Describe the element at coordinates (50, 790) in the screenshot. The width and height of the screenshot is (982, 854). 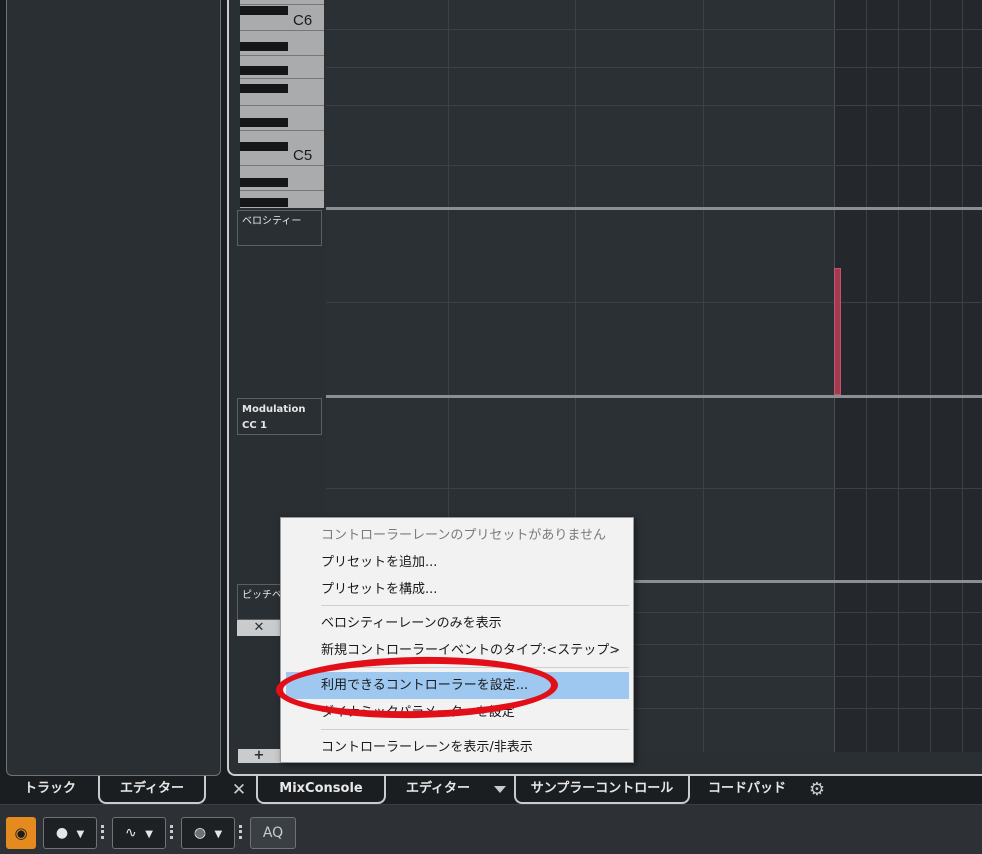
I see `tab-tracks: トラック` at that location.